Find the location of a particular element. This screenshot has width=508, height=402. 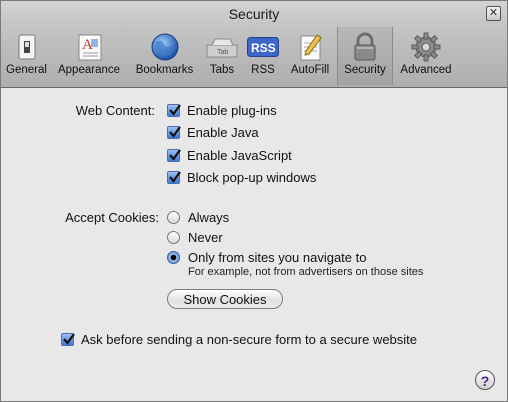

tab-label: General is located at coordinates (26, 70).